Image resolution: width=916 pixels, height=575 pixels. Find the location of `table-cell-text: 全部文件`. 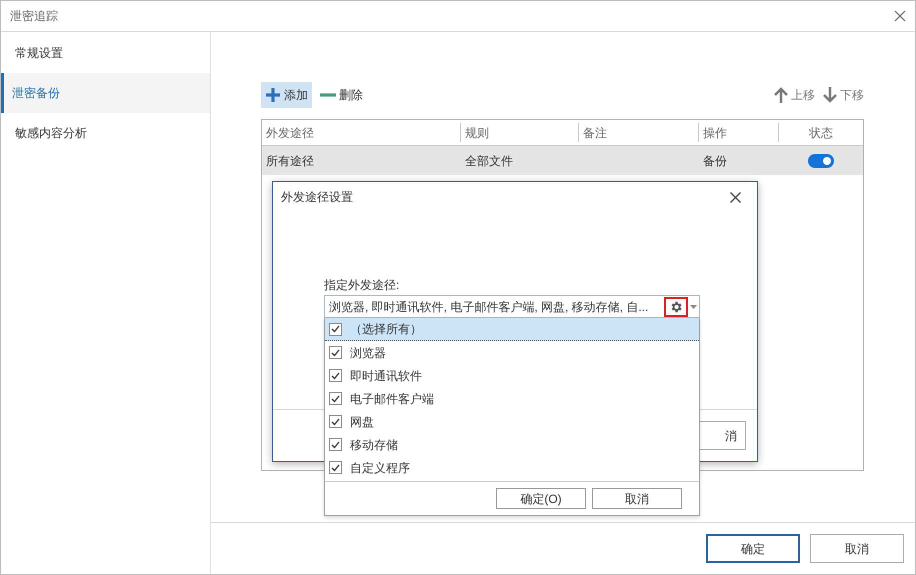

table-cell-text: 全部文件 is located at coordinates (489, 161).